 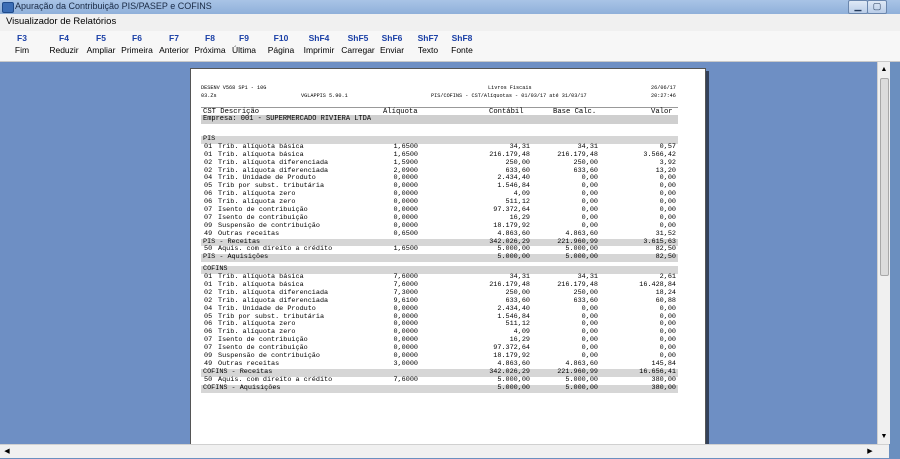 What do you see at coordinates (174, 50) in the screenshot?
I see `toolbar-label: Anterior` at bounding box center [174, 50].